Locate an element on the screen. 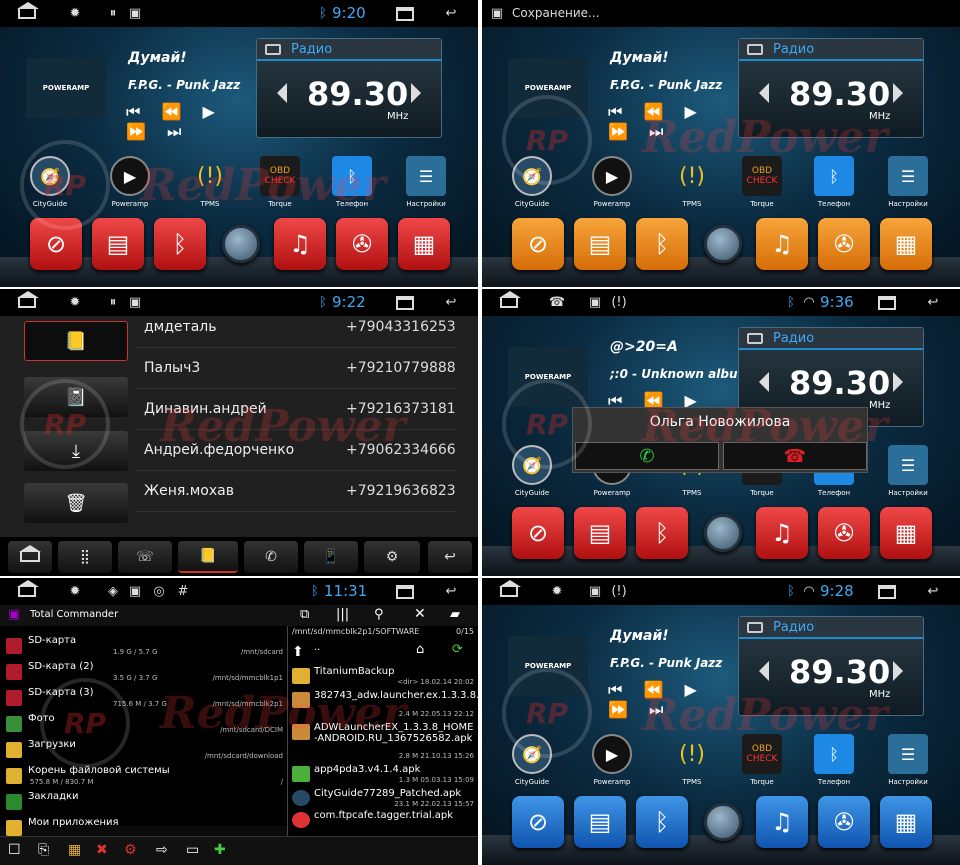 The height and width of the screenshot is (865, 960). parent-dir-row: ⬆.. ⌂ ⟳ is located at coordinates (383, 651).